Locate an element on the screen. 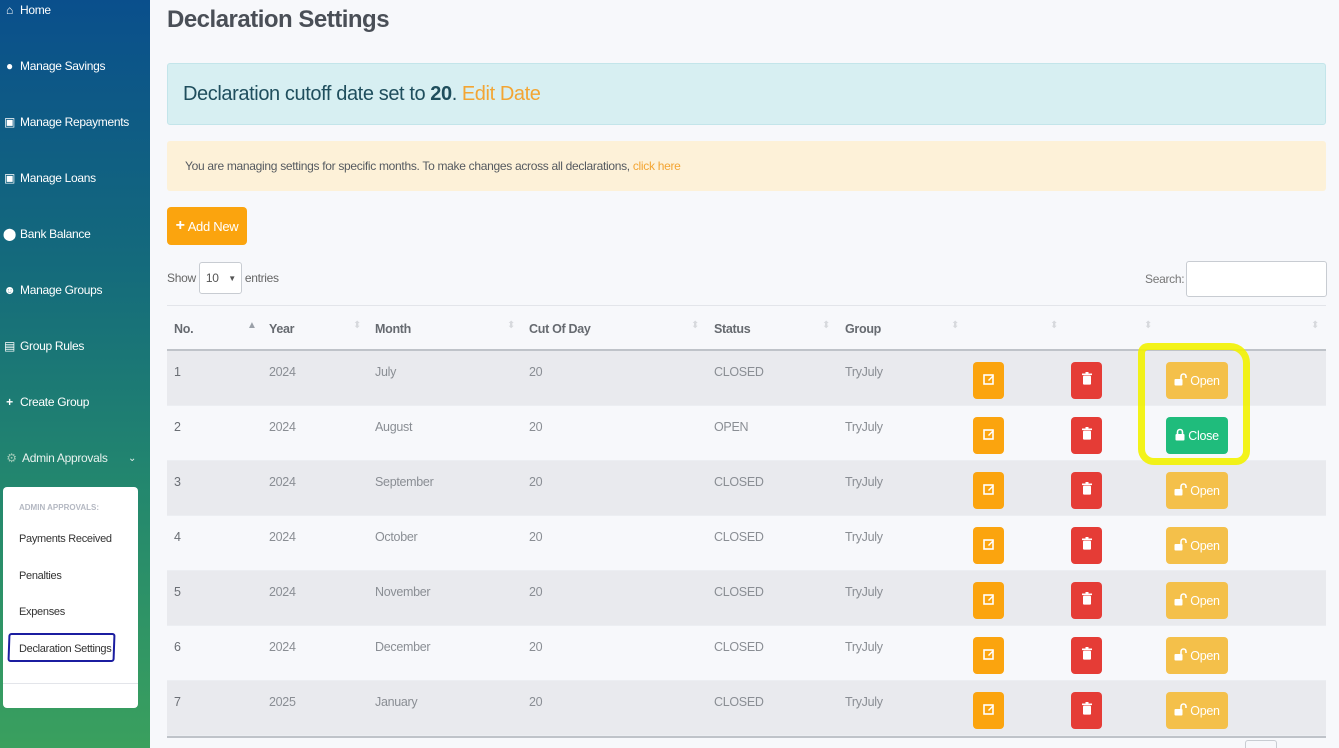 This screenshot has height=748, width=1339. submenu-item-payments-received: Payments Received is located at coordinates (65, 539).